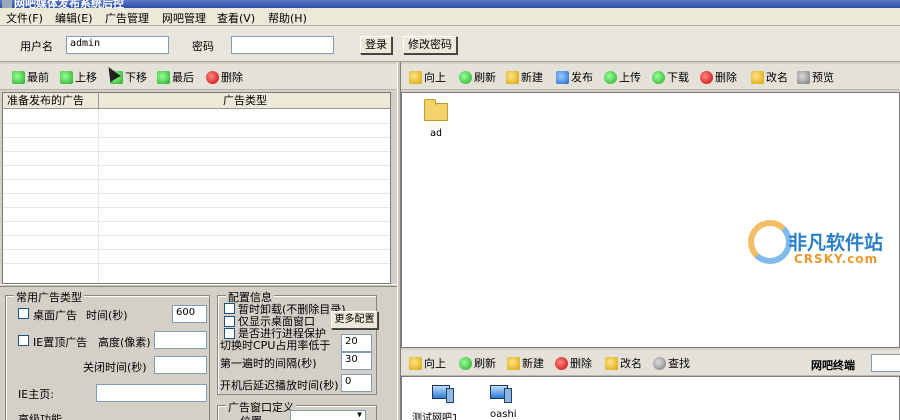  Describe the element at coordinates (198, 77) in the screenshot. I see `ad-order-toolbar: 最前 上移 下移 最后 删除` at that location.